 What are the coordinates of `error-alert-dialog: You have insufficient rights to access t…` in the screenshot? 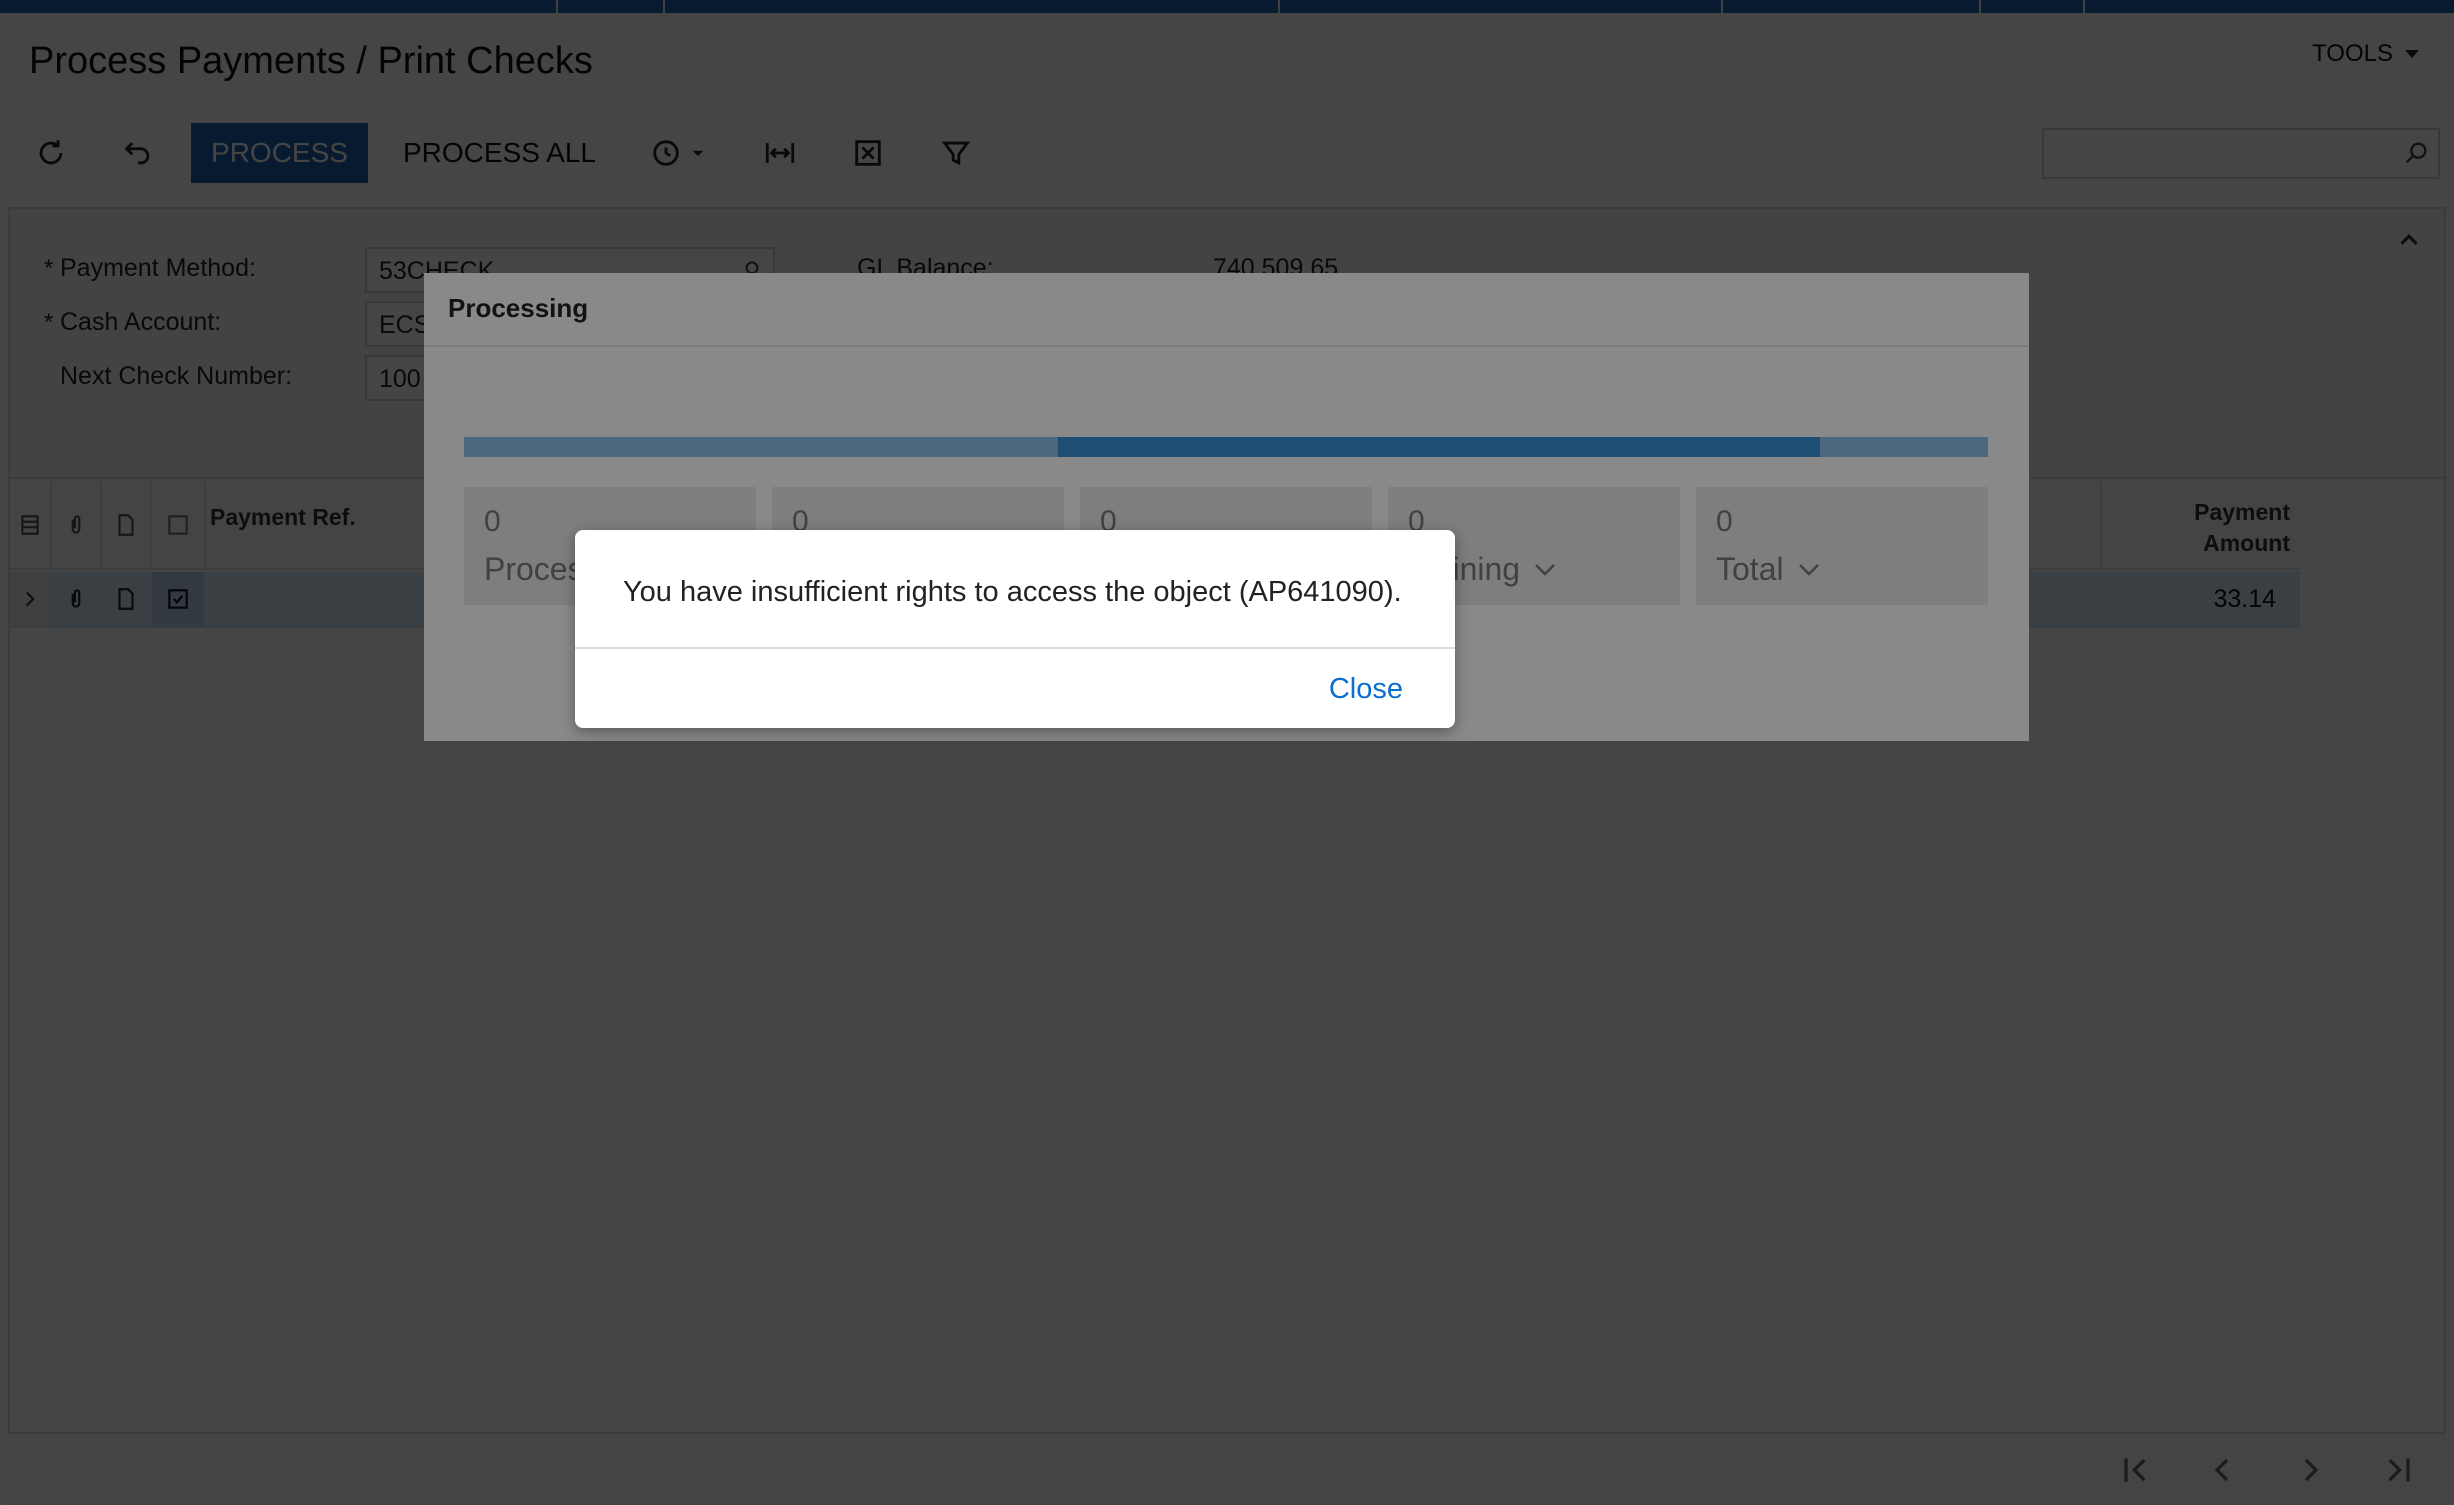 It's located at (1015, 629).